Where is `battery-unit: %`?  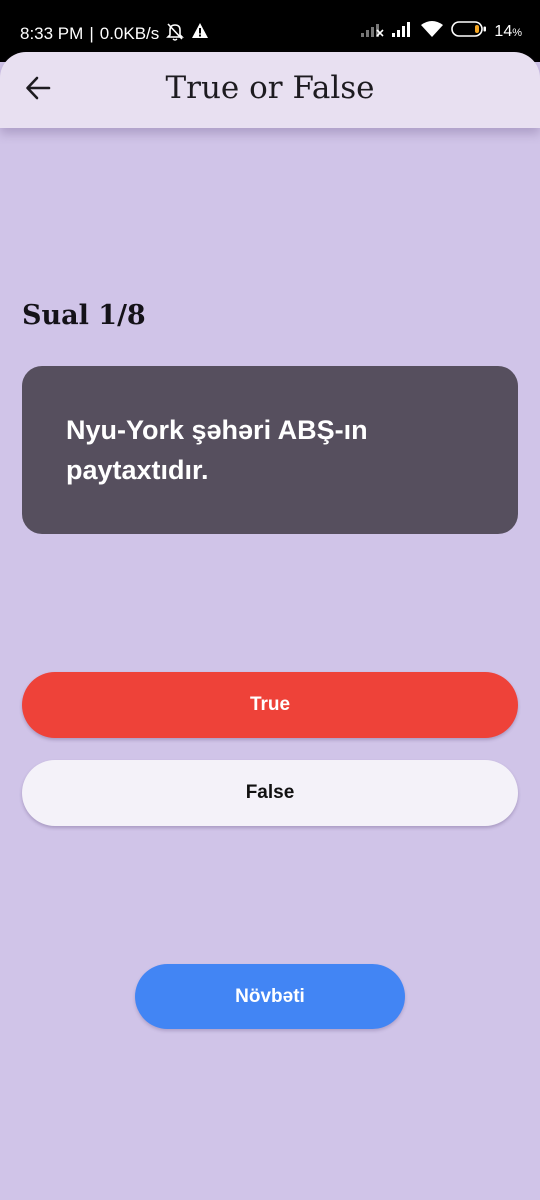 battery-unit: % is located at coordinates (517, 32).